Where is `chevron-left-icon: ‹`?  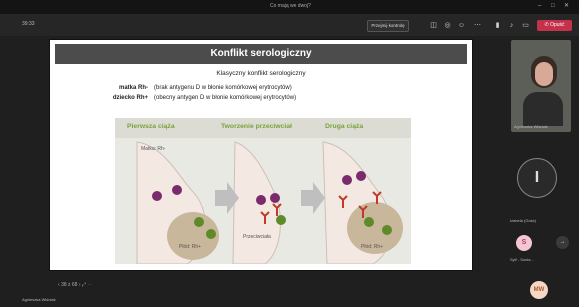
chevron-left-icon: ‹ is located at coordinates (59, 285).